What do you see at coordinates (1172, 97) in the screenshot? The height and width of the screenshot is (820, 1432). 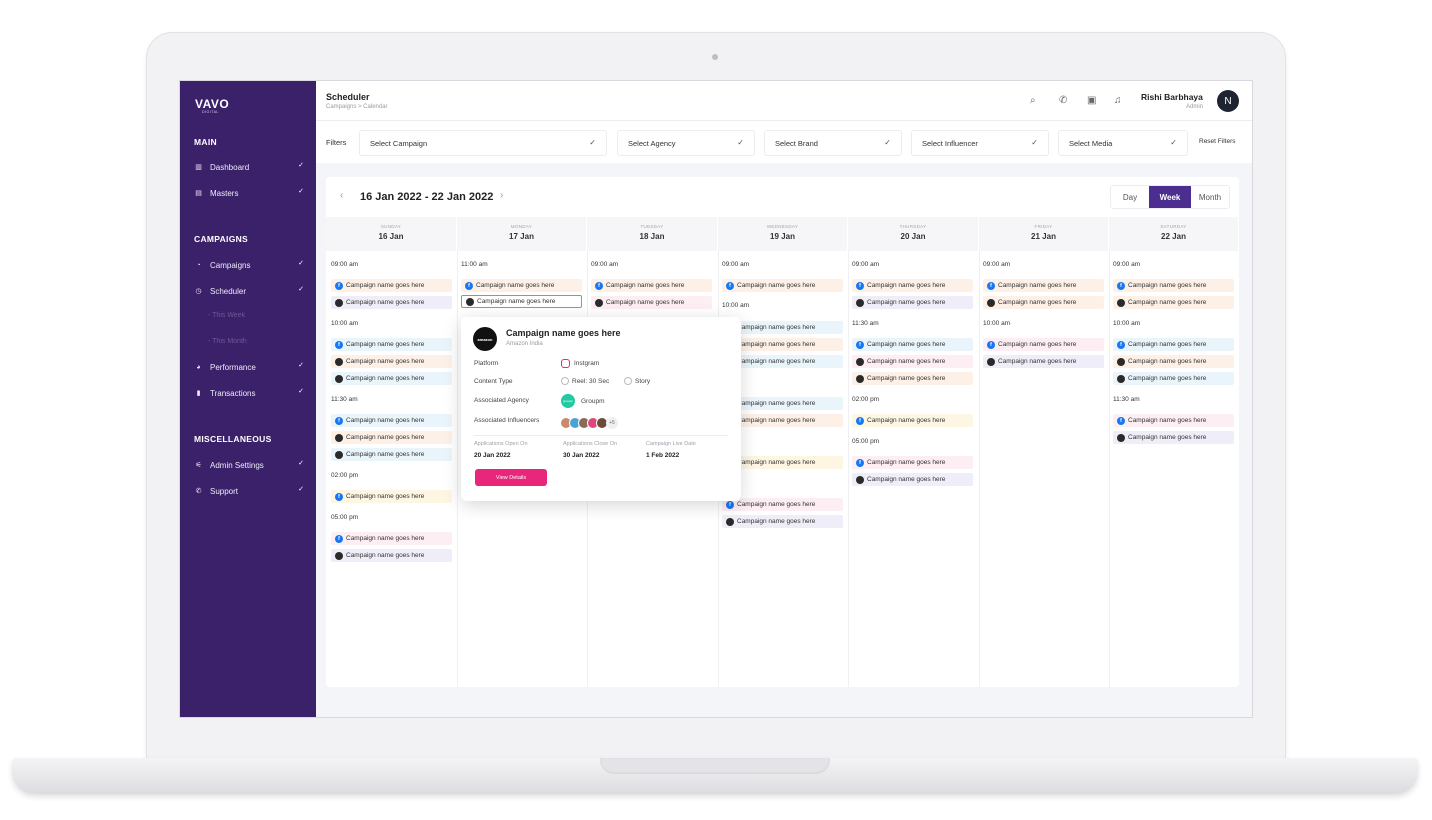 I see `user-name: Rishi Barbhaya` at bounding box center [1172, 97].